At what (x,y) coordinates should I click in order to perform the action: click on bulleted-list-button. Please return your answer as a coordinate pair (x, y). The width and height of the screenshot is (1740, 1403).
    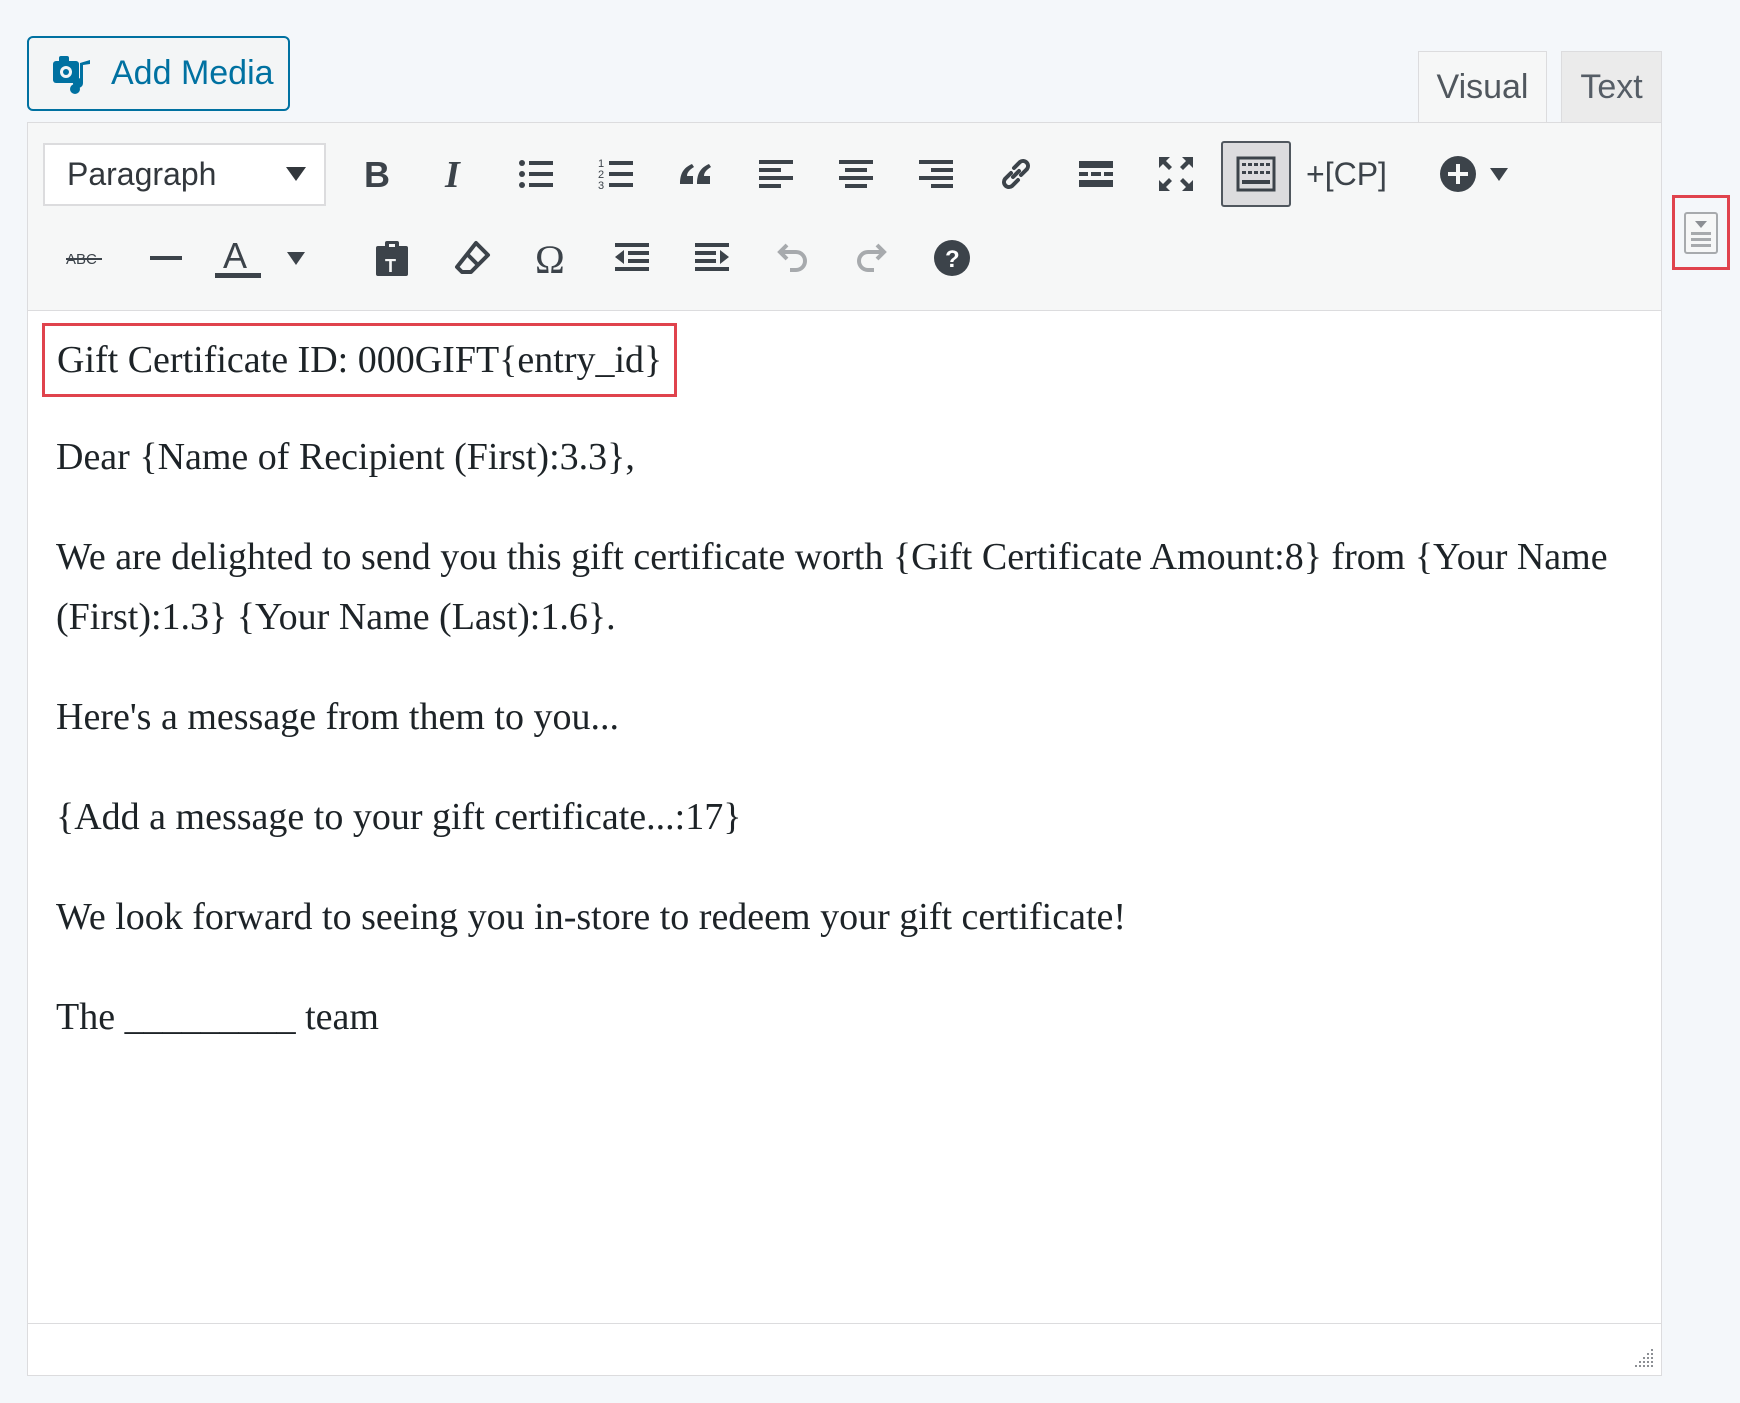
    Looking at the image, I should click on (536, 174).